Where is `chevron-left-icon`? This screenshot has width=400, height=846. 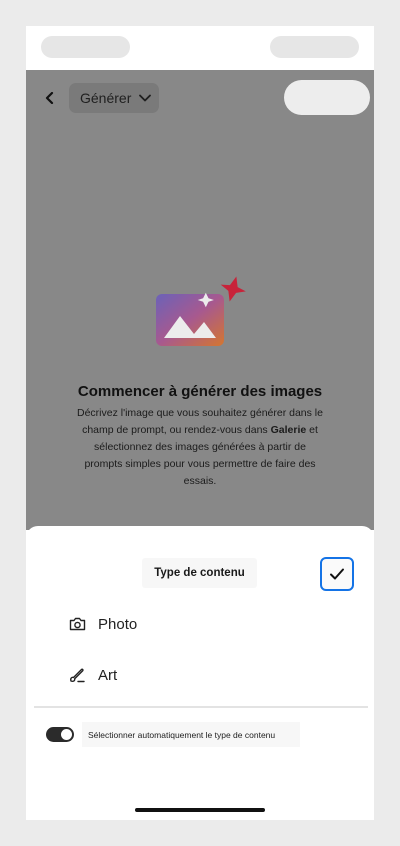
chevron-left-icon is located at coordinates (49, 98).